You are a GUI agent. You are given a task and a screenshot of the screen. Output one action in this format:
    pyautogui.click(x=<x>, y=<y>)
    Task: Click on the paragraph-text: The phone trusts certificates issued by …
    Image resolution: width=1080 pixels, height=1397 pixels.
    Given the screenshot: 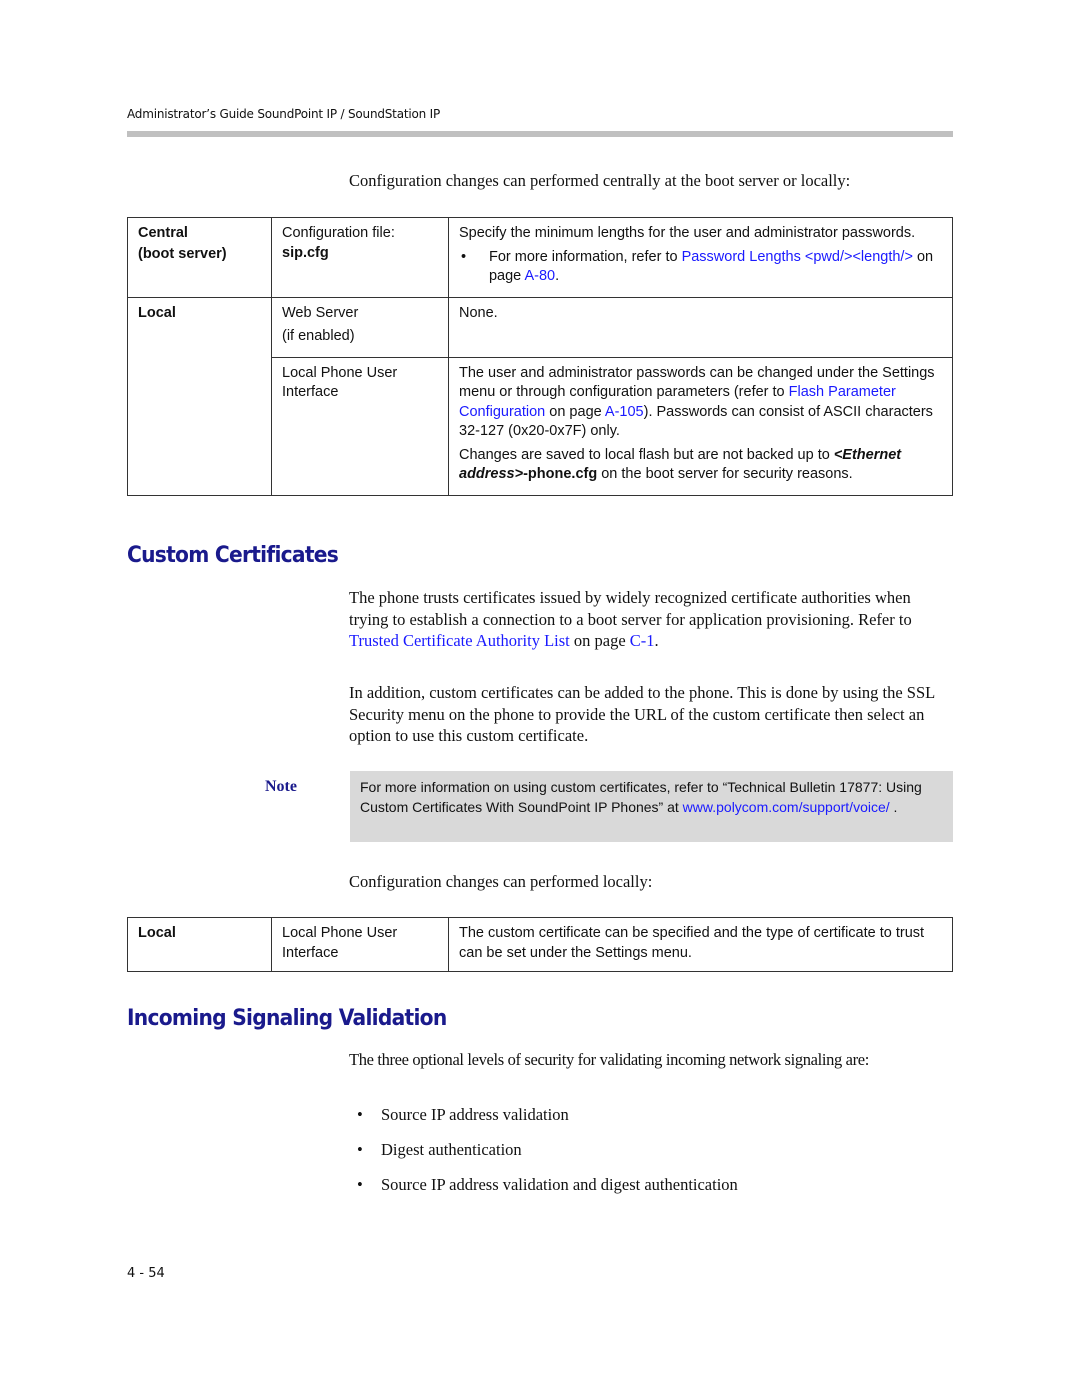 What is the action you would take?
    pyautogui.click(x=630, y=608)
    